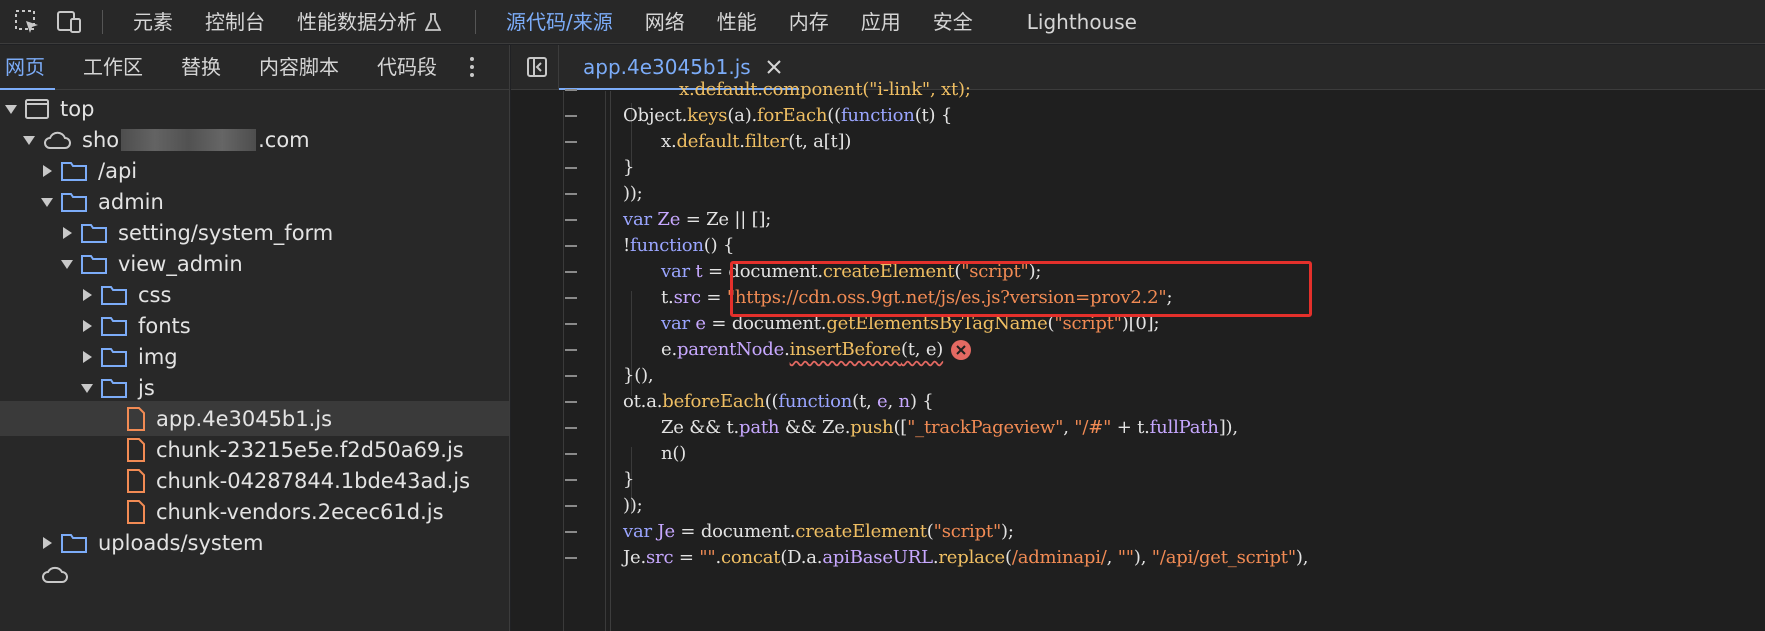 Image resolution: width=1765 pixels, height=631 pixels. I want to click on code-token: && Ze., so click(815, 427).